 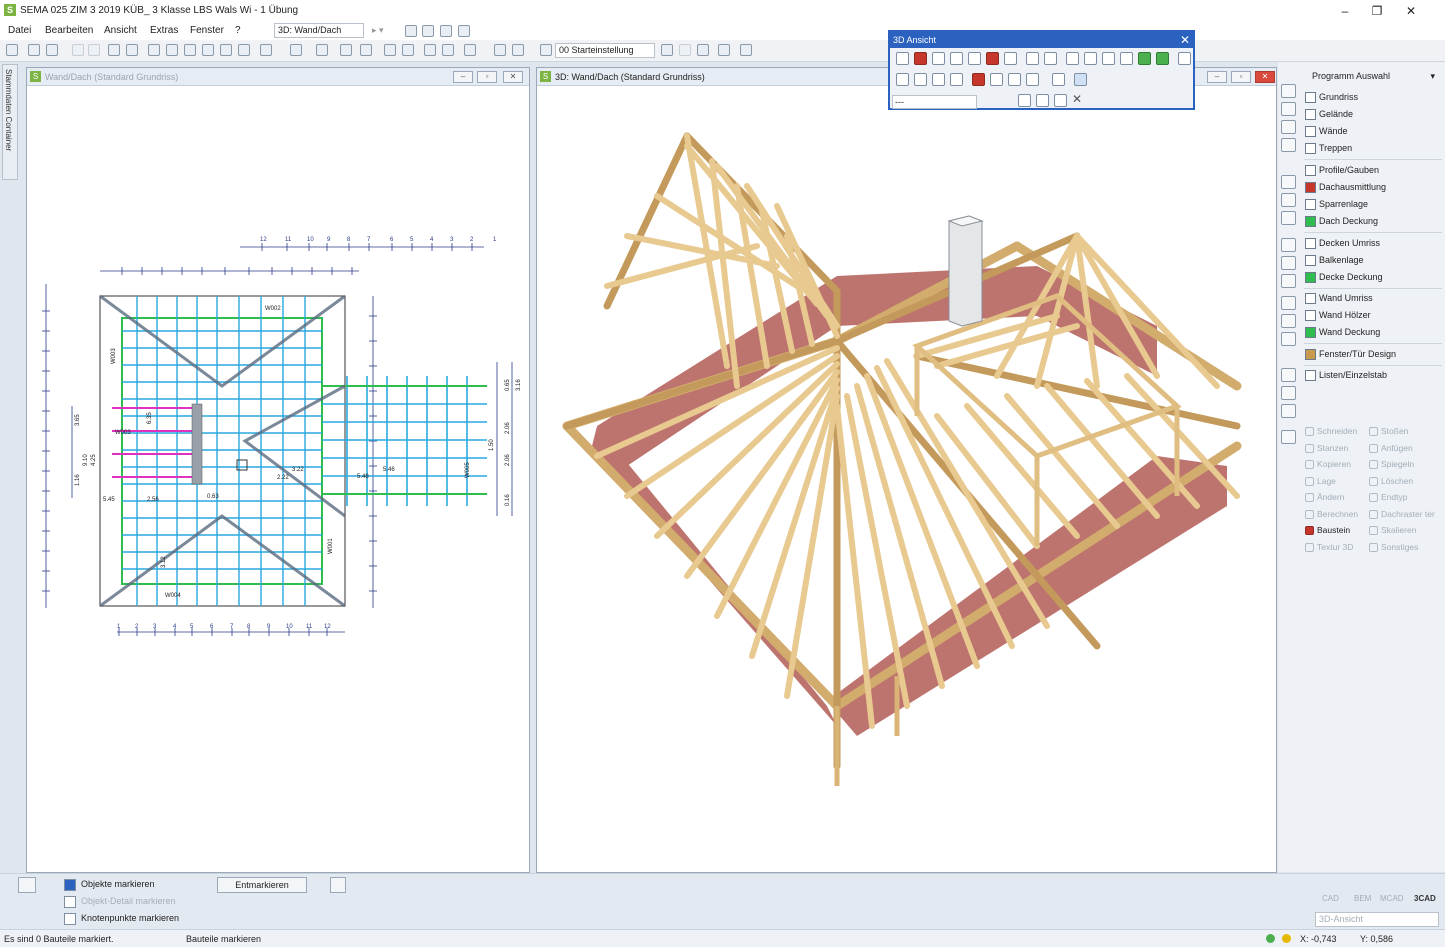 I want to click on tool-kopieren: Kopieren, so click(x=1327, y=464).